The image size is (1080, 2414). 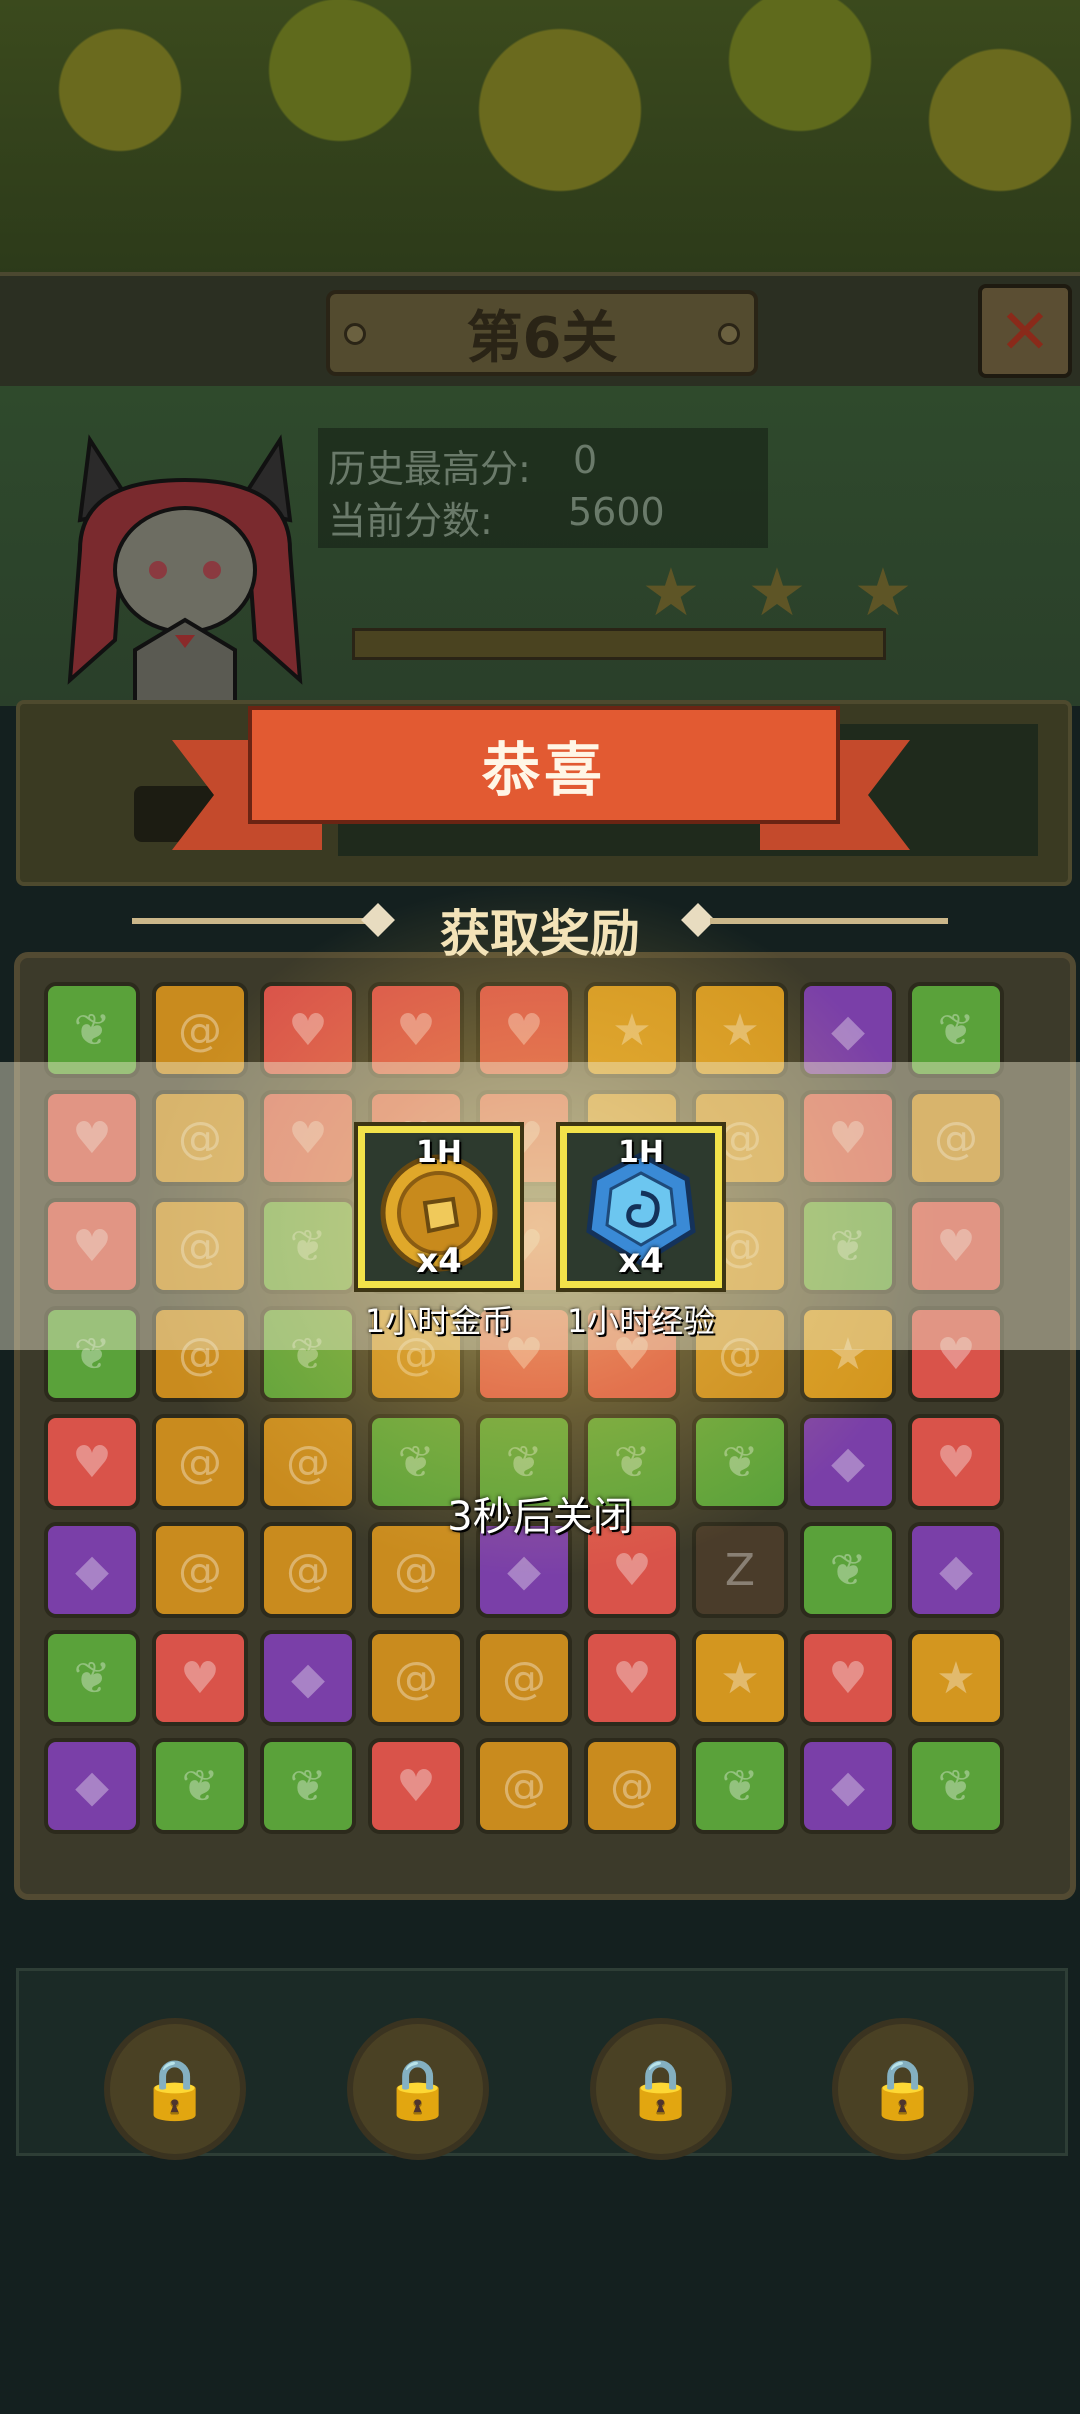 I want to click on reward-heading-row: 获取奖励, so click(x=540, y=926).